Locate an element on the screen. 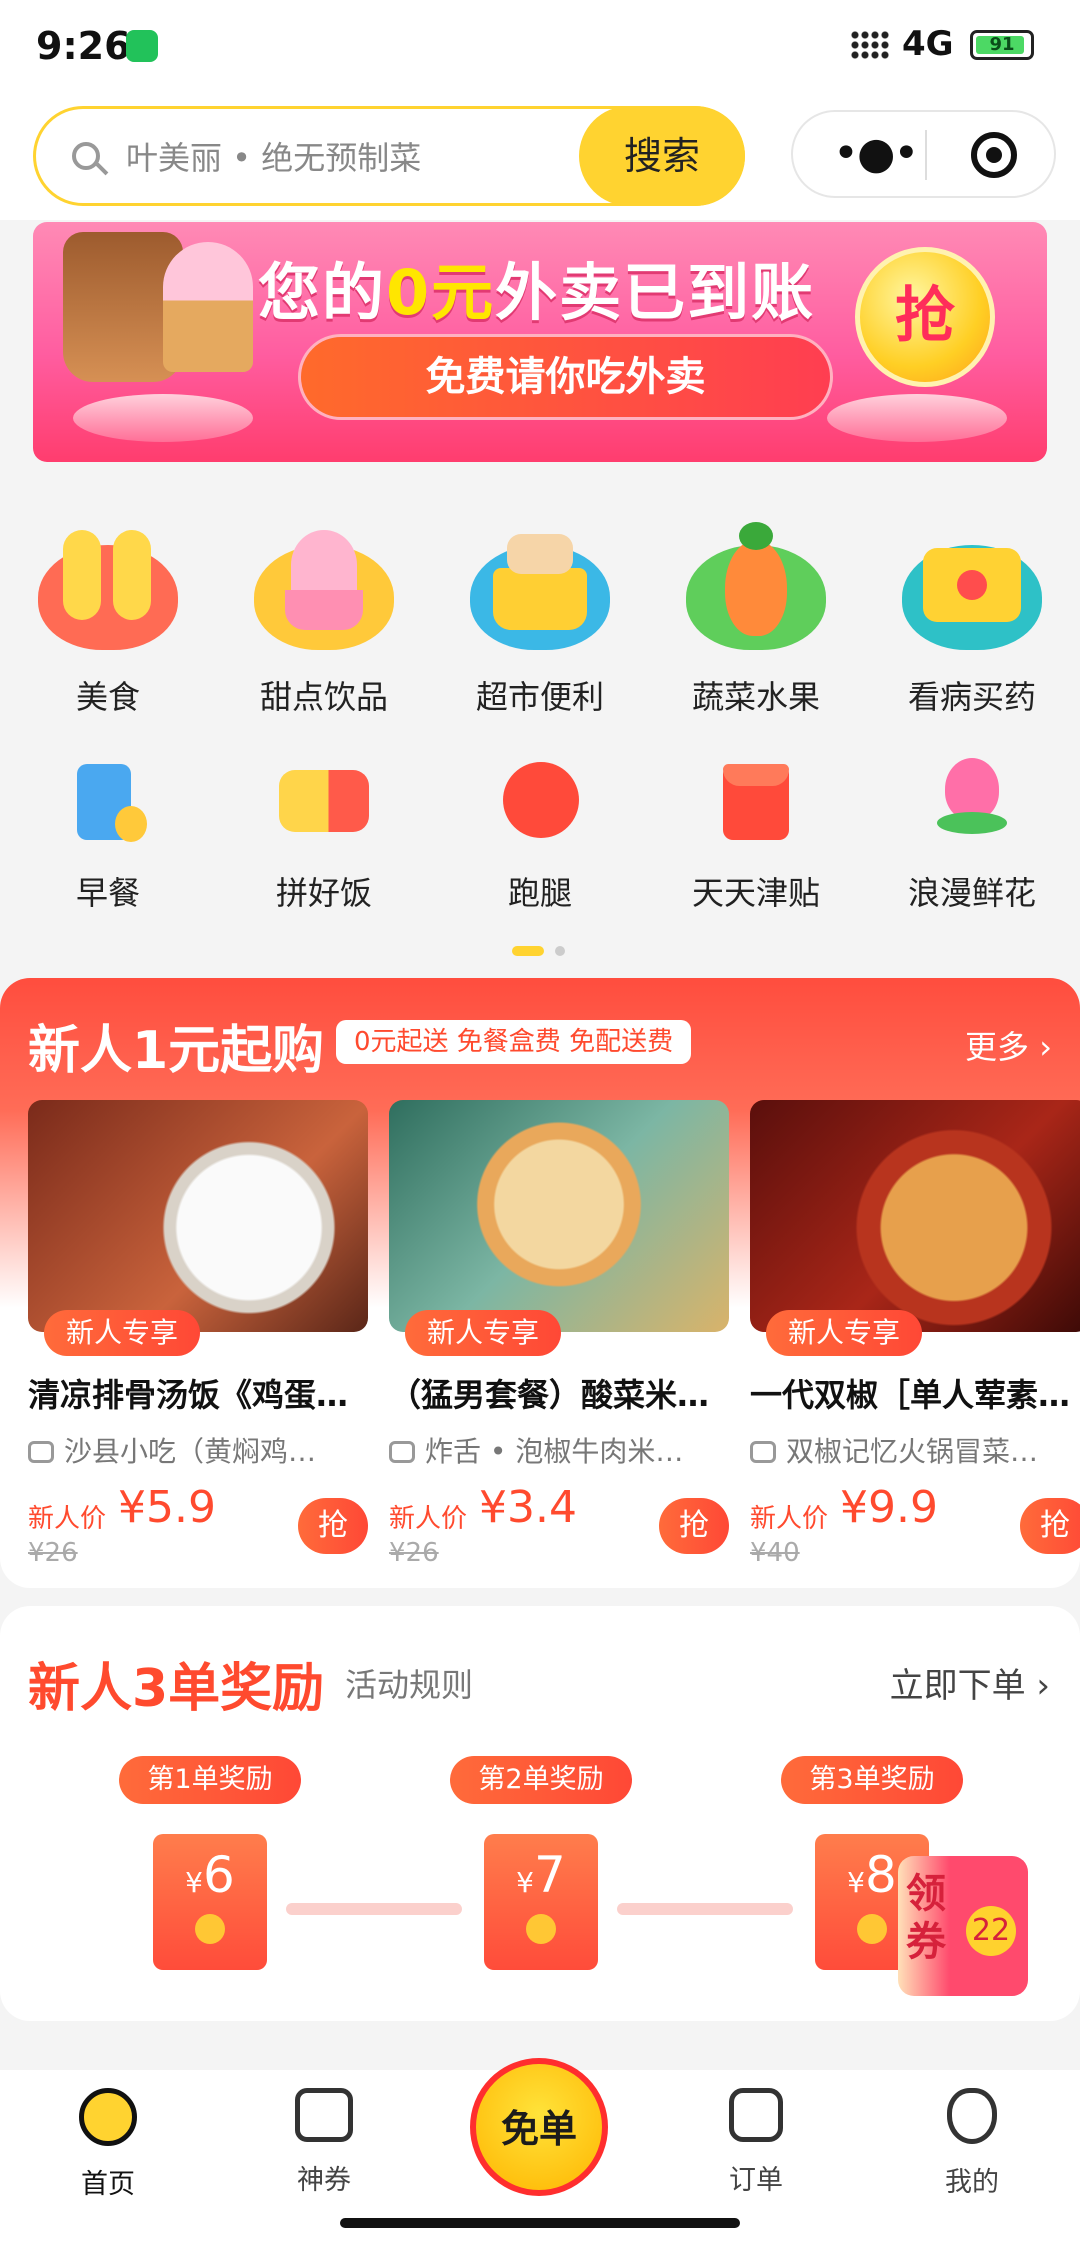 This screenshot has height=2248, width=1080. section-title: 新人1元起购 is located at coordinates (176, 1051).